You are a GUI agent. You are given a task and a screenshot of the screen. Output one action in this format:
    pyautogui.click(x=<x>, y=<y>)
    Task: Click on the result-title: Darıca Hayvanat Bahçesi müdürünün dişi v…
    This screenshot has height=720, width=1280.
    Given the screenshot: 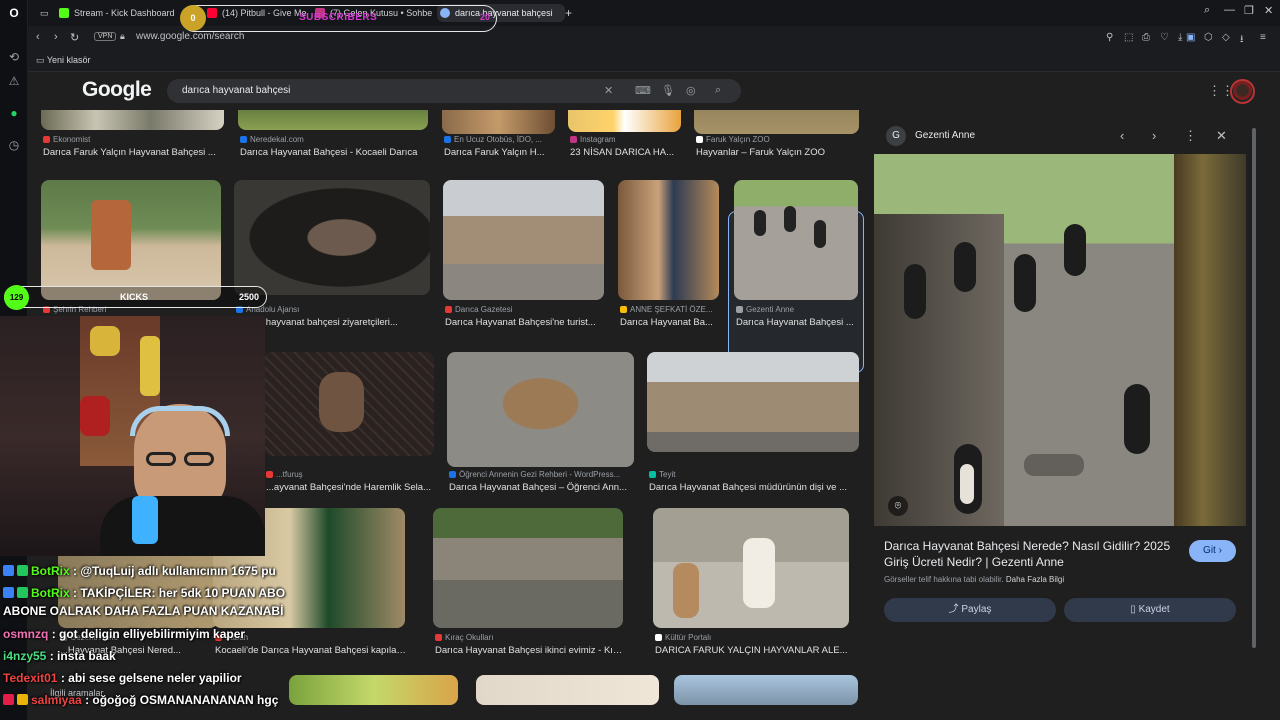 What is the action you would take?
    pyautogui.click(x=755, y=487)
    